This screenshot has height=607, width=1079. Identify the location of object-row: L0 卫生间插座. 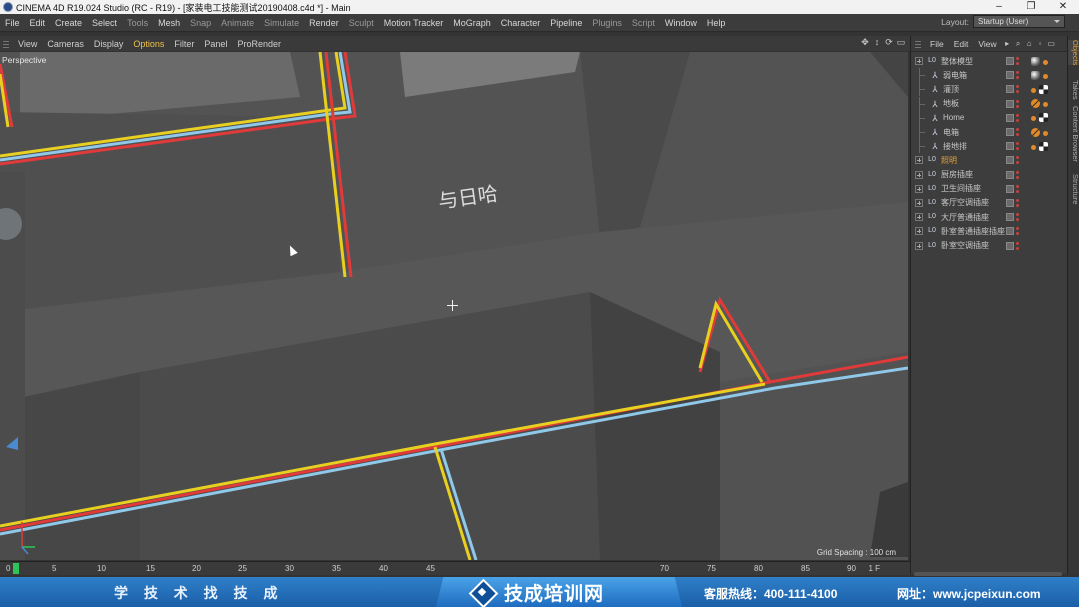
(989, 189).